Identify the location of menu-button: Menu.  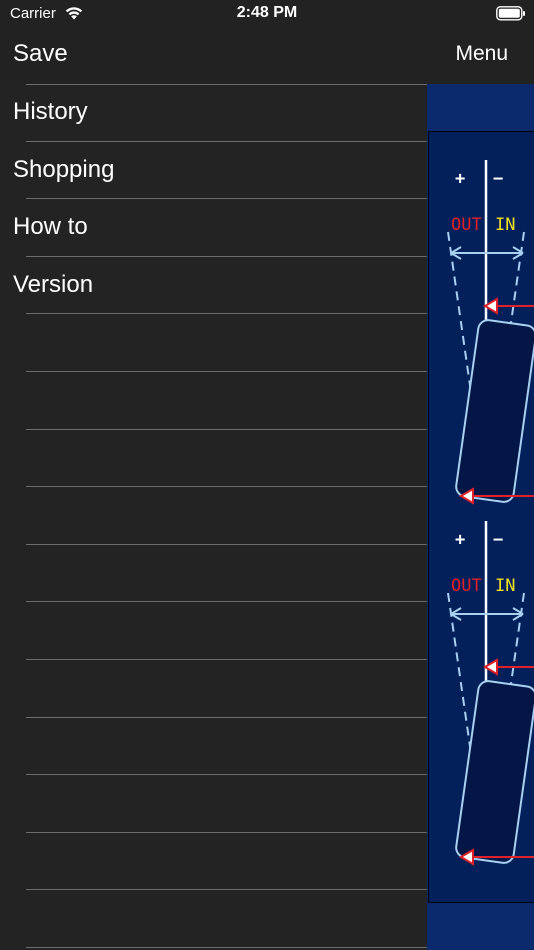
(481, 54).